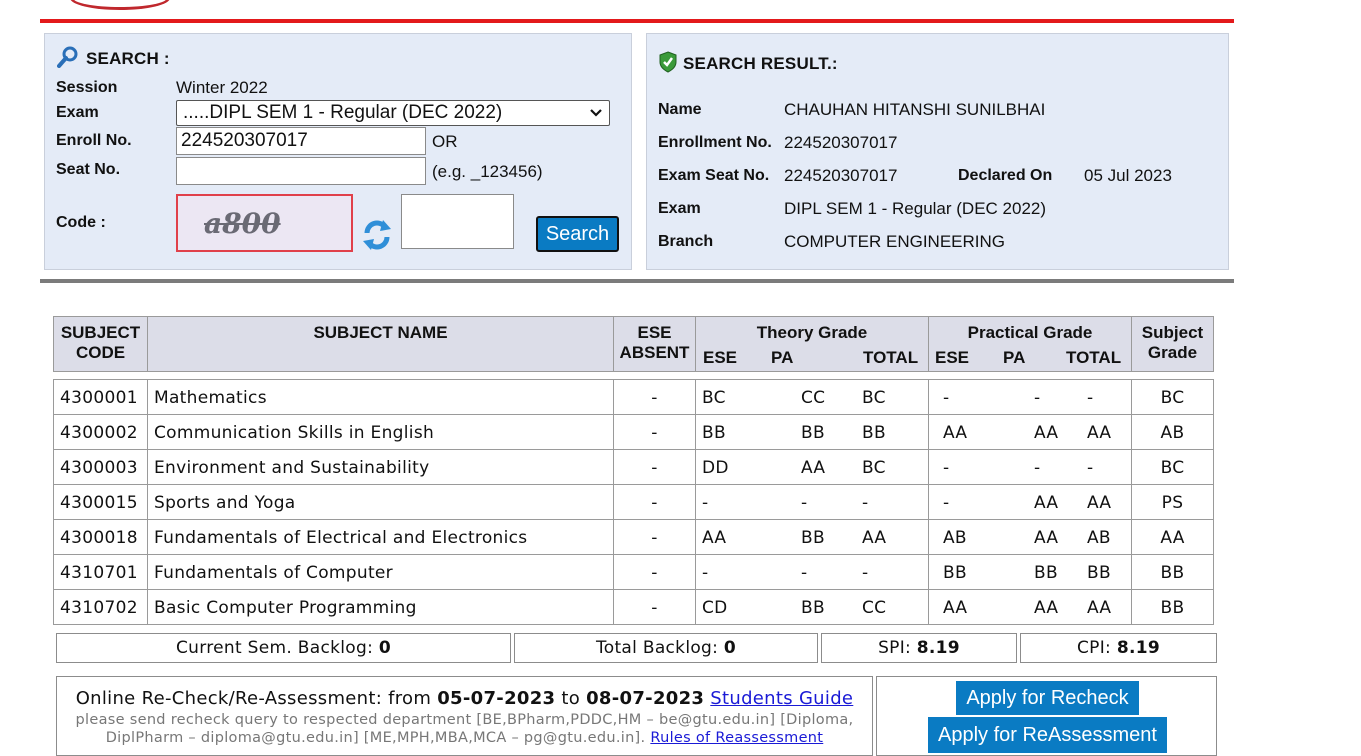  I want to click on header-theory-grade: Theory Grade ESE PA TOTAL, so click(812, 344).